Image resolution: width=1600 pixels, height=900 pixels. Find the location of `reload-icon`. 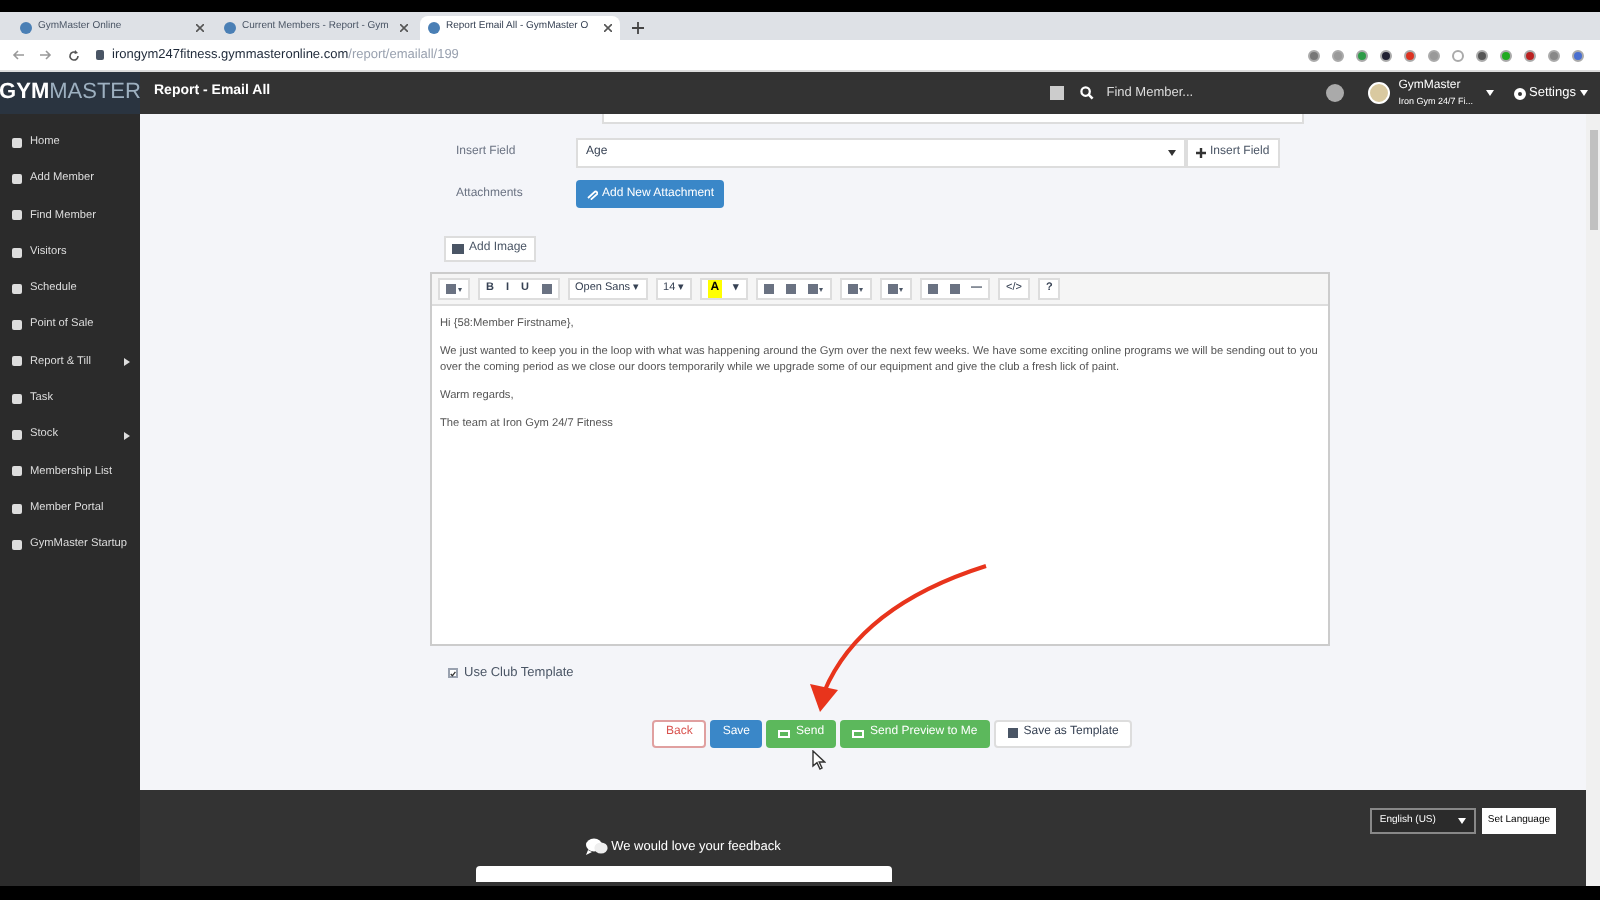

reload-icon is located at coordinates (74, 55).